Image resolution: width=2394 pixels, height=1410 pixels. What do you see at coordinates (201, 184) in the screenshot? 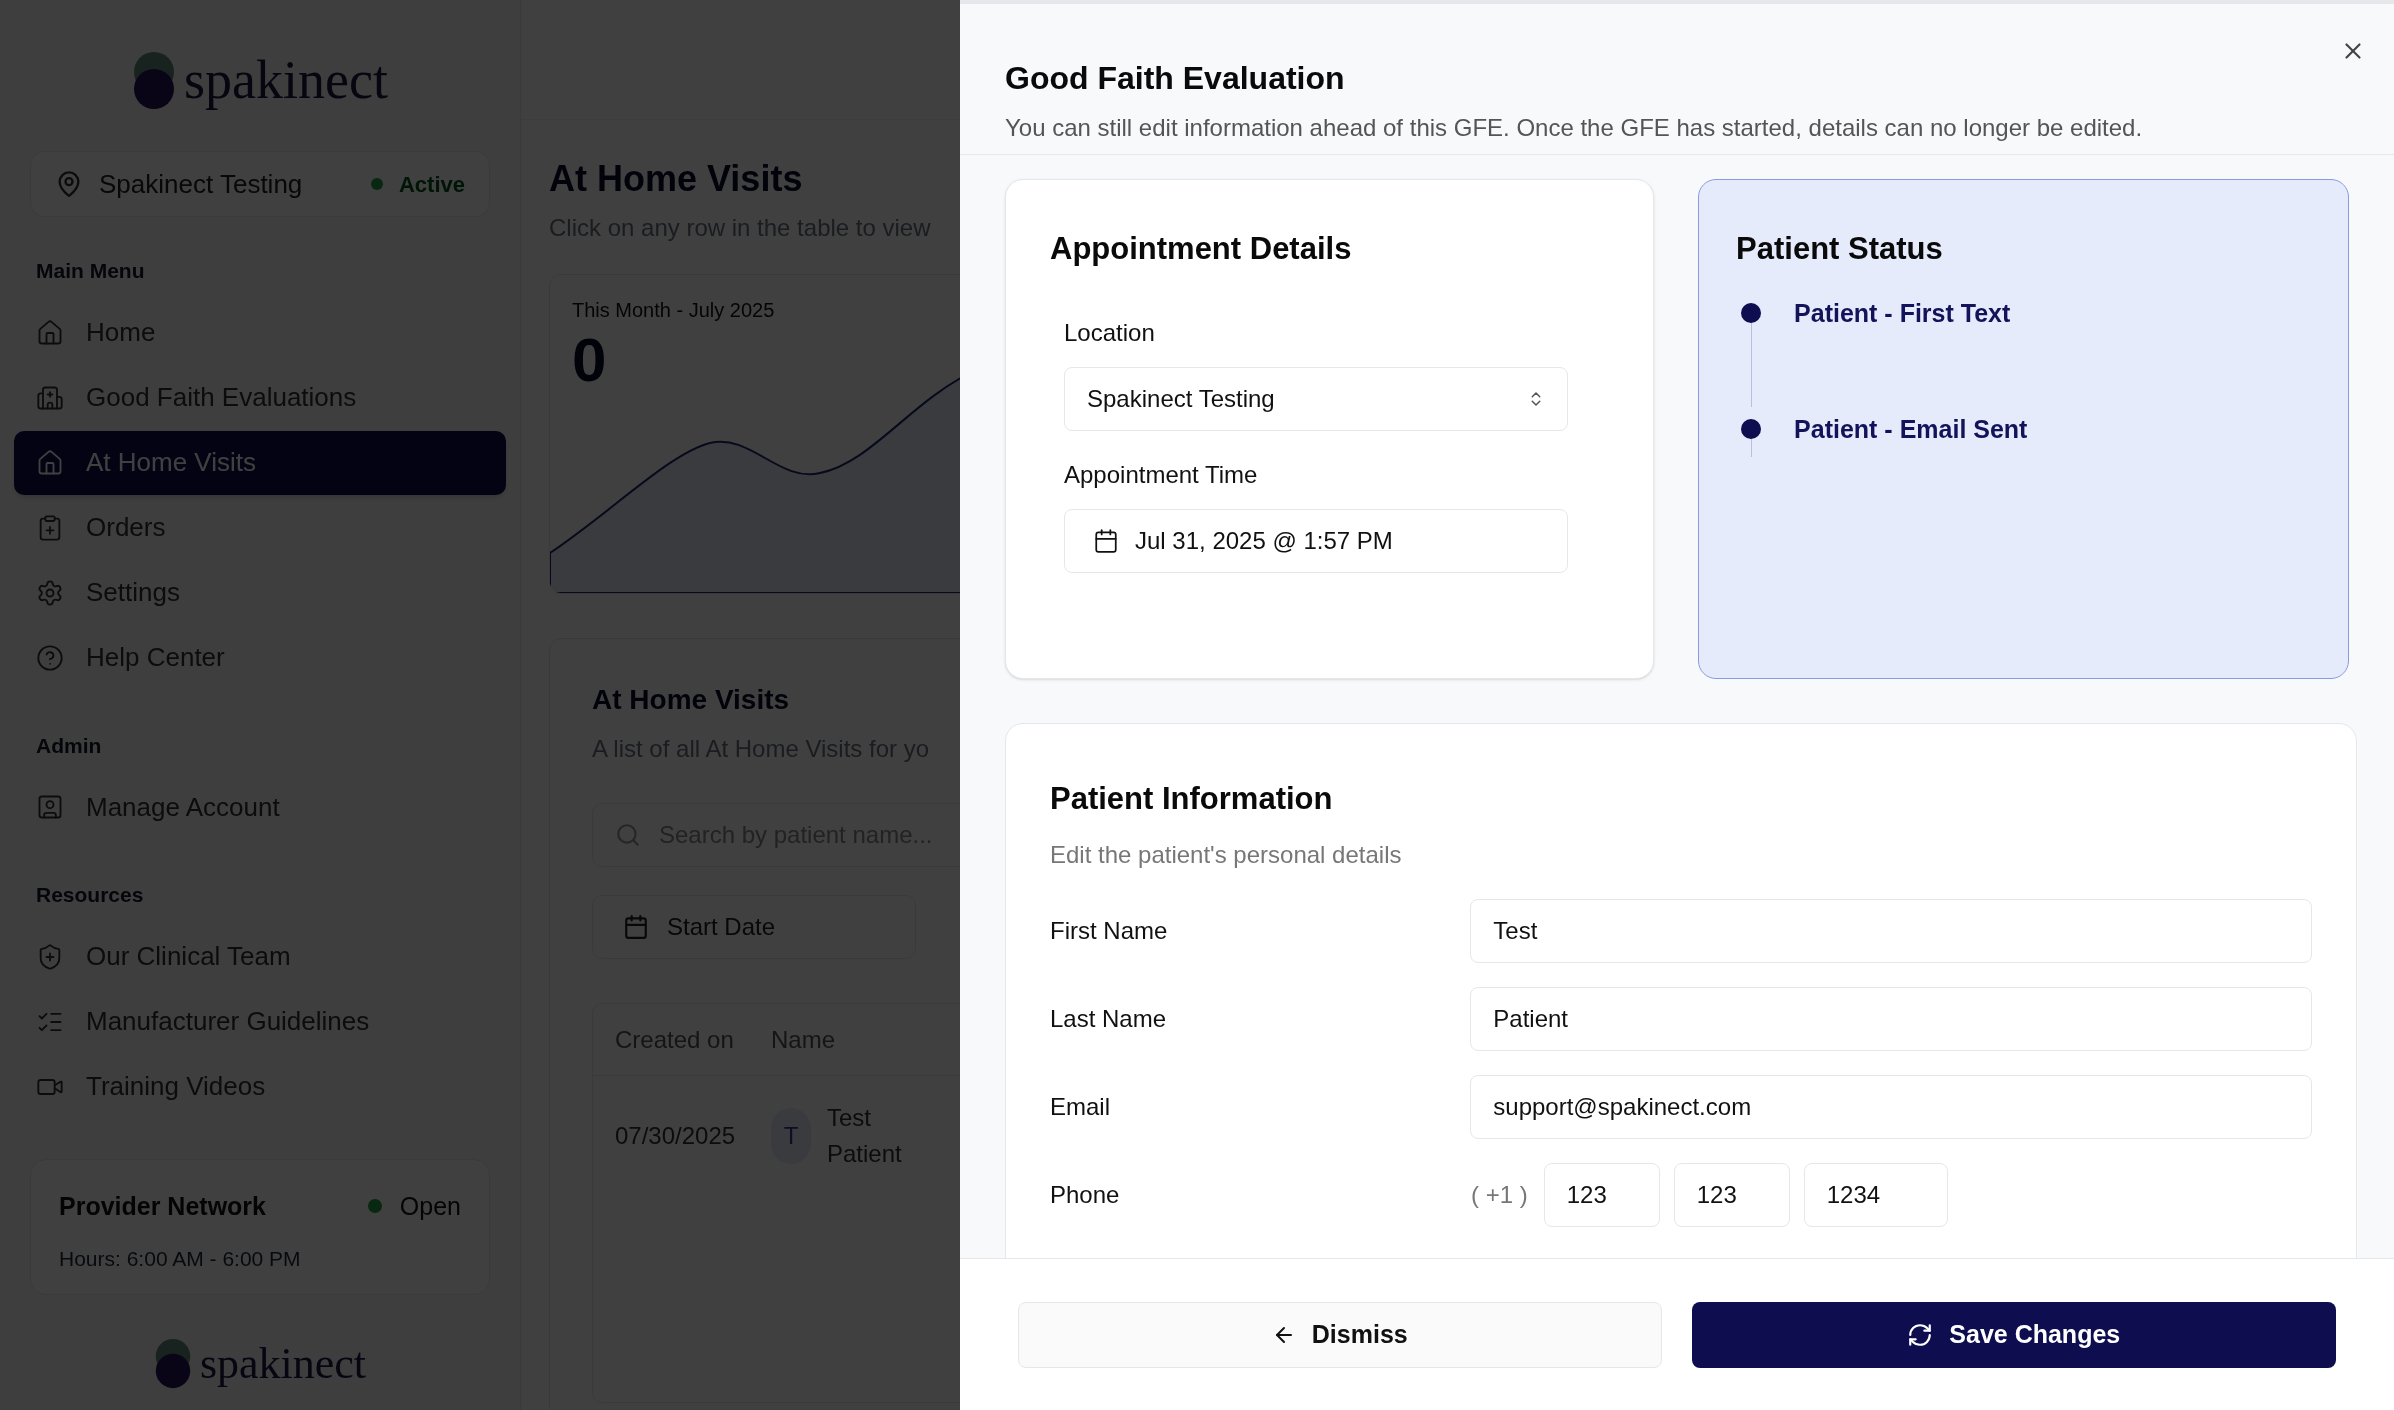
I see `location-name: Spakinect Testing` at bounding box center [201, 184].